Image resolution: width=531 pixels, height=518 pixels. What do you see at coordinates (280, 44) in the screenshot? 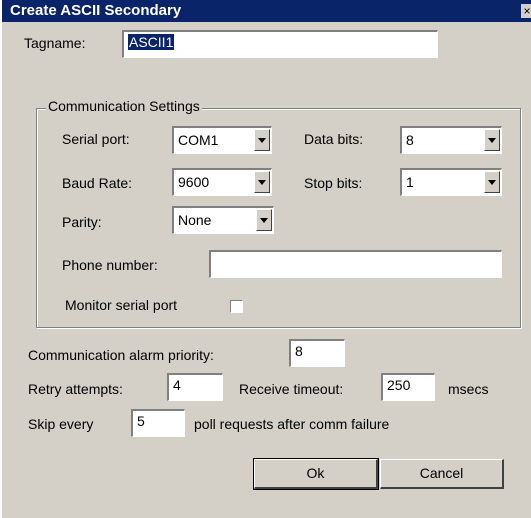
I see `tagname-field: ASCII1` at bounding box center [280, 44].